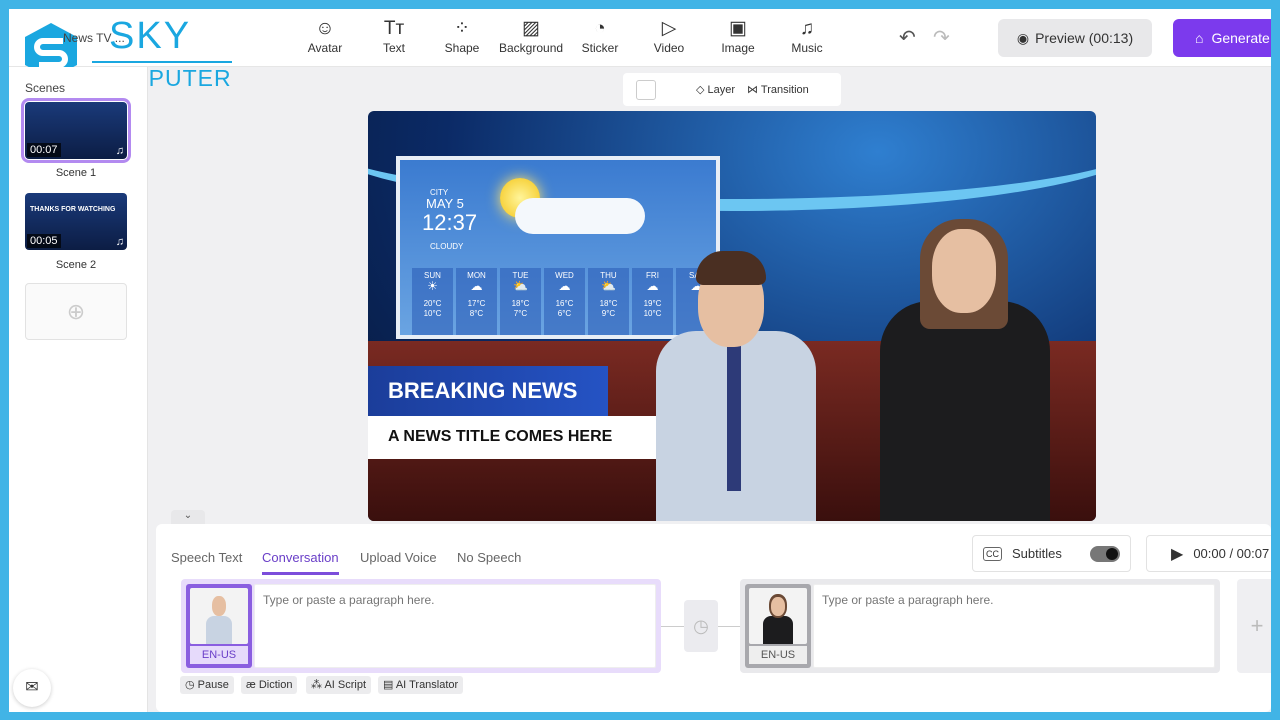  I want to click on watermark-brand: SKY, so click(150, 36).